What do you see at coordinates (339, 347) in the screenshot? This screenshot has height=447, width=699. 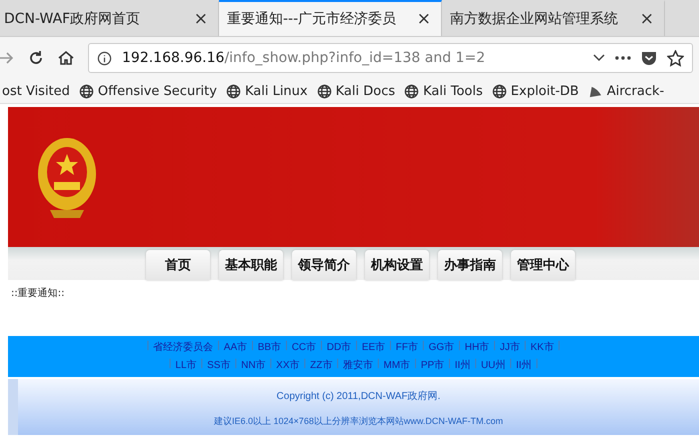 I see `city-link: DD市` at bounding box center [339, 347].